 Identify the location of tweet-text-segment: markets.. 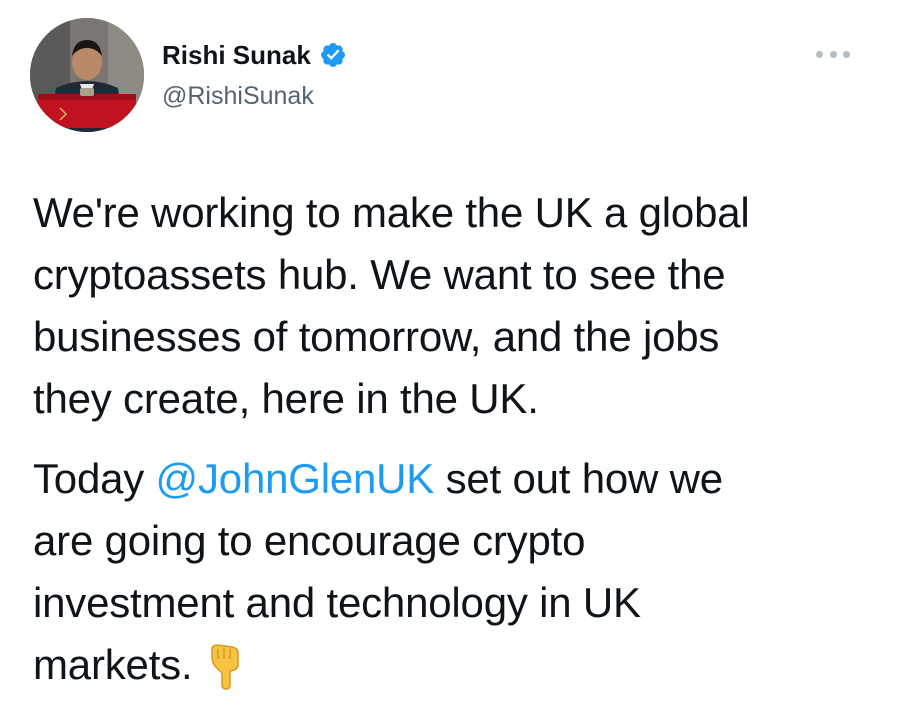
(113, 664).